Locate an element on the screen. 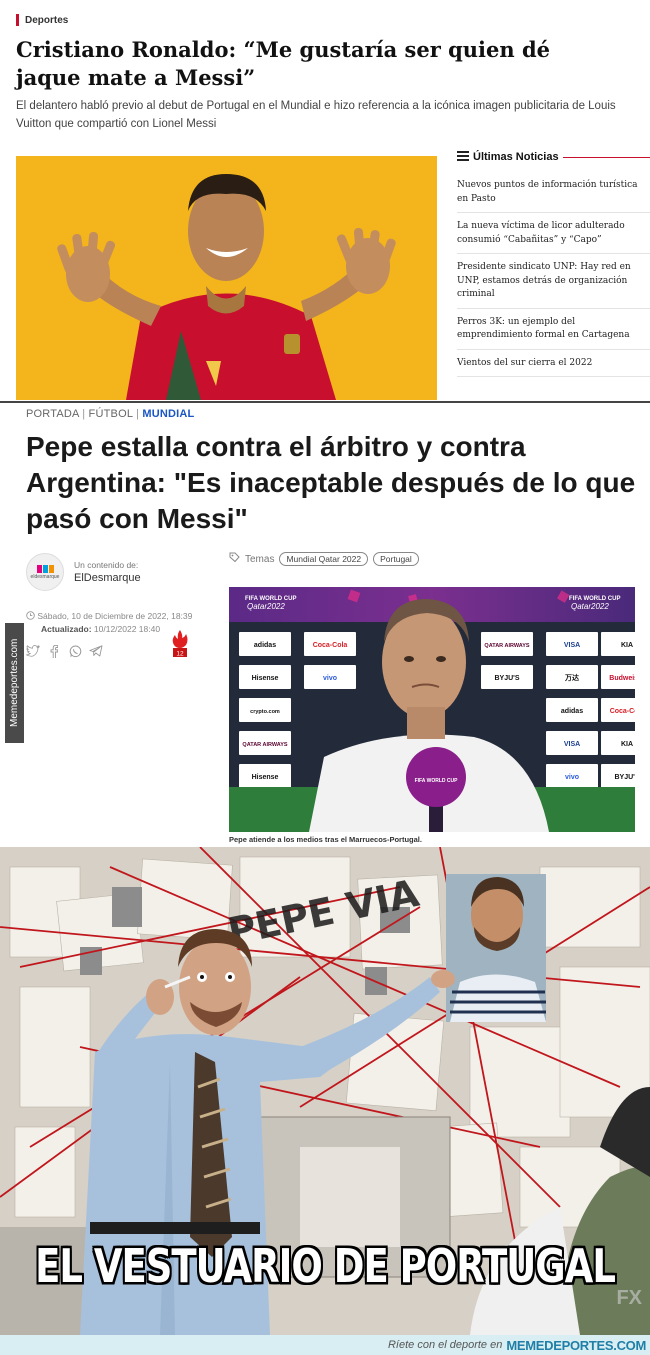  share-bar is located at coordinates (64, 651).